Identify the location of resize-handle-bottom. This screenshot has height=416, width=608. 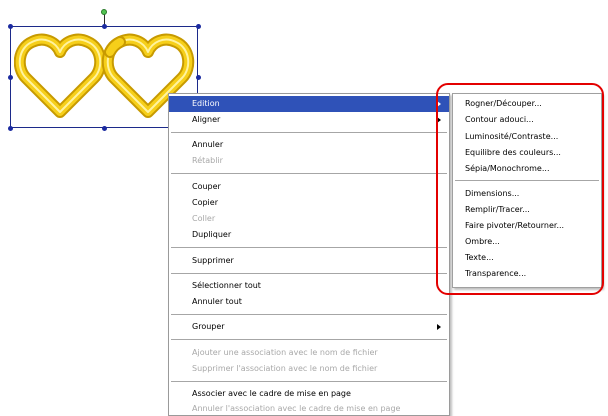
(104, 128).